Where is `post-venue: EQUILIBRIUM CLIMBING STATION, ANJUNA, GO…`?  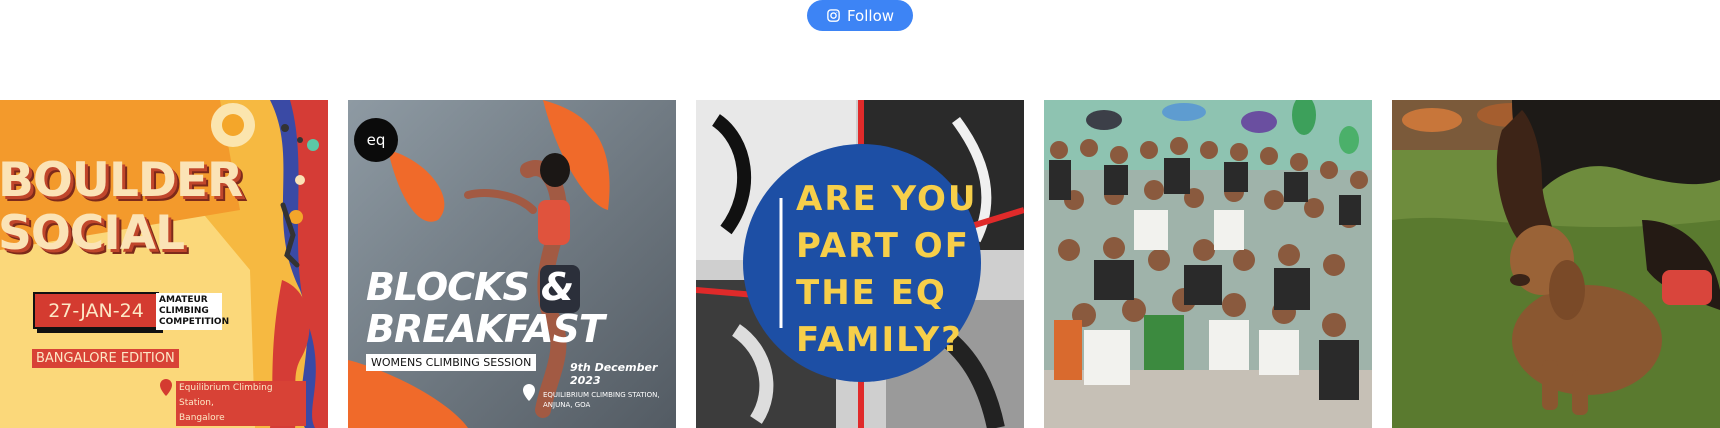 post-venue: EQUILIBRIUM CLIMBING STATION, ANJUNA, GO… is located at coordinates (608, 400).